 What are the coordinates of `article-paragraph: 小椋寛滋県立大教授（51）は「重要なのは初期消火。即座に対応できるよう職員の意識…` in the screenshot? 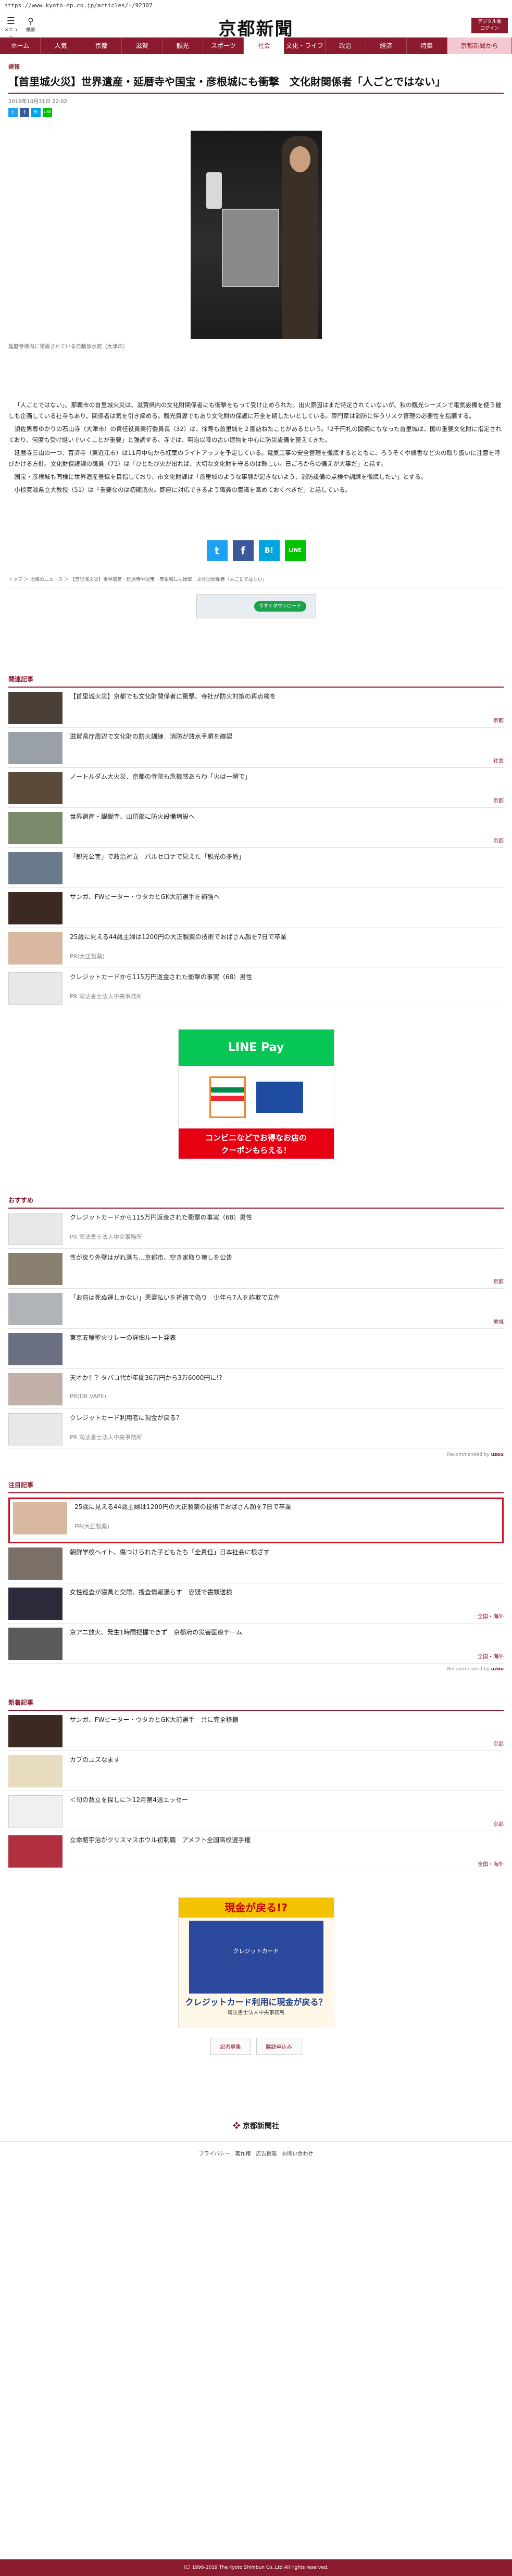 It's located at (182, 489).